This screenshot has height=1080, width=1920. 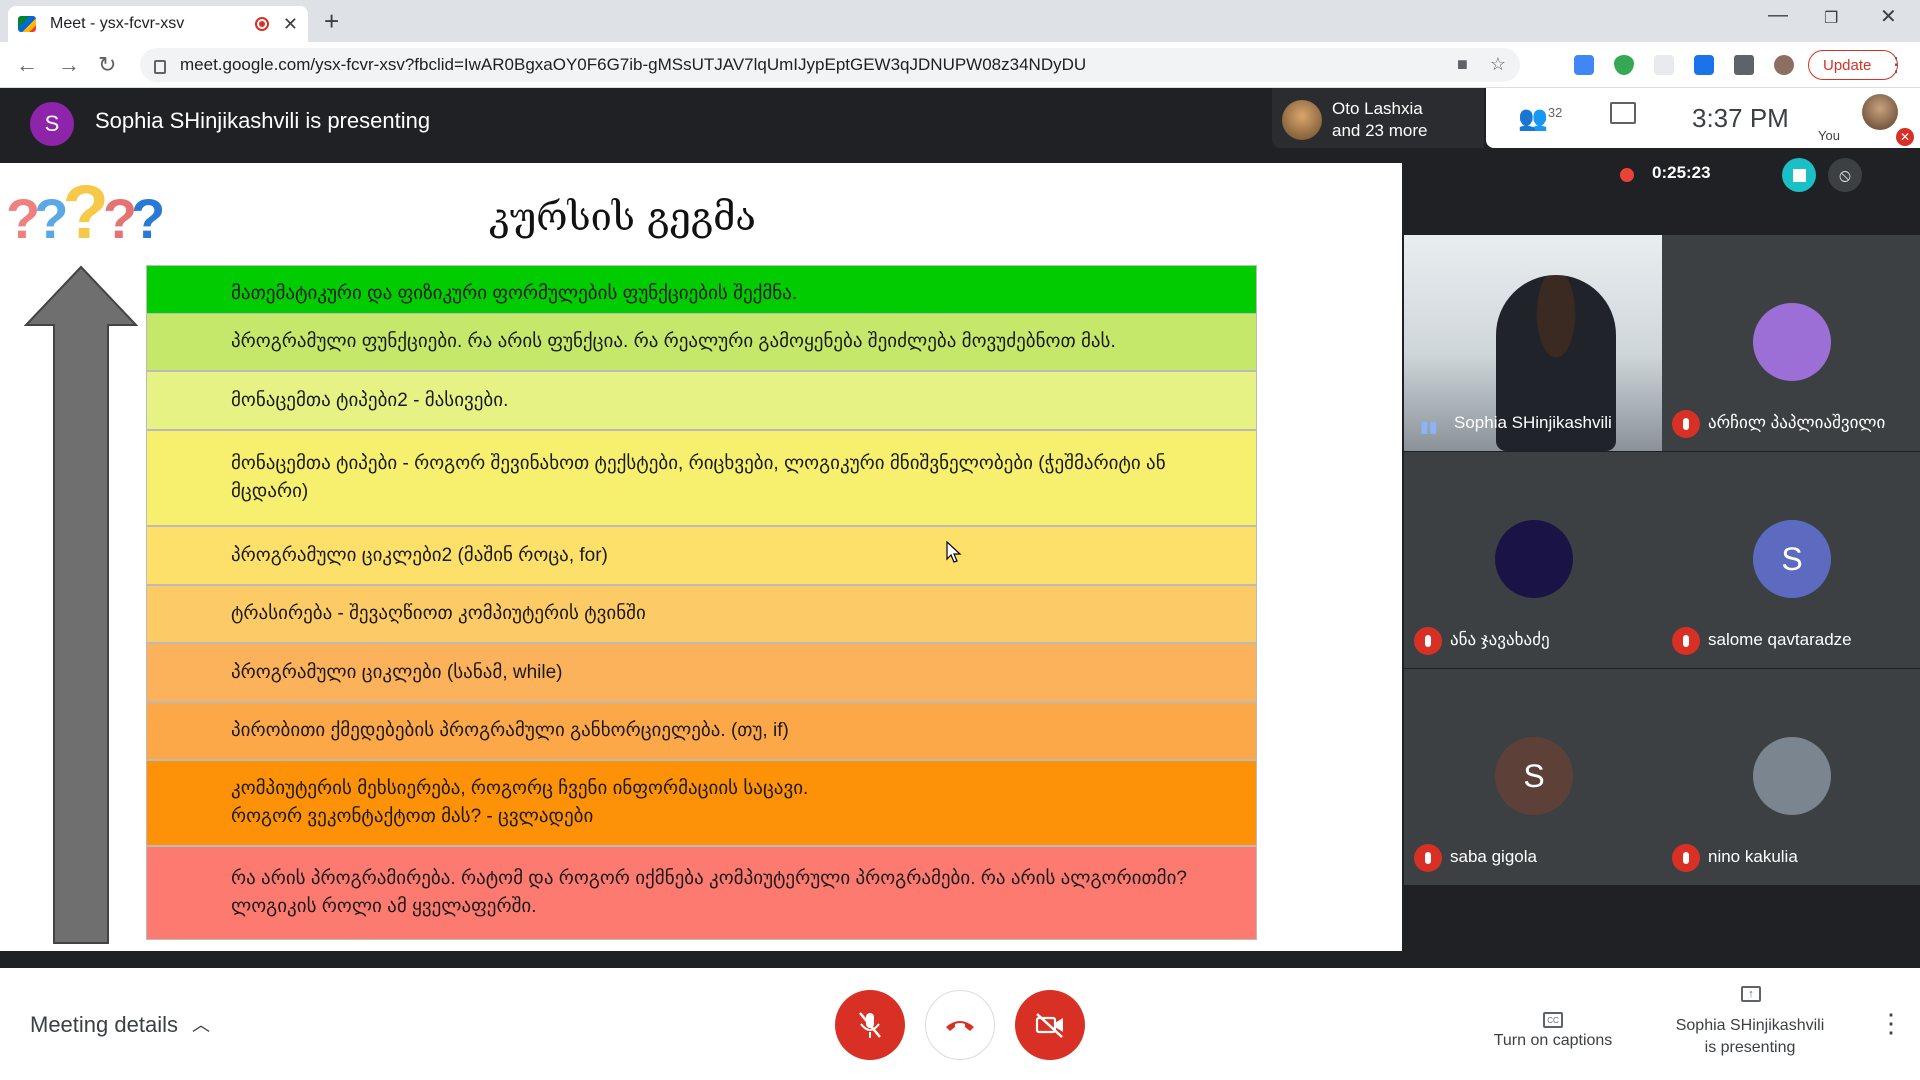 I want to click on new-tab-button: +, so click(x=331, y=21).